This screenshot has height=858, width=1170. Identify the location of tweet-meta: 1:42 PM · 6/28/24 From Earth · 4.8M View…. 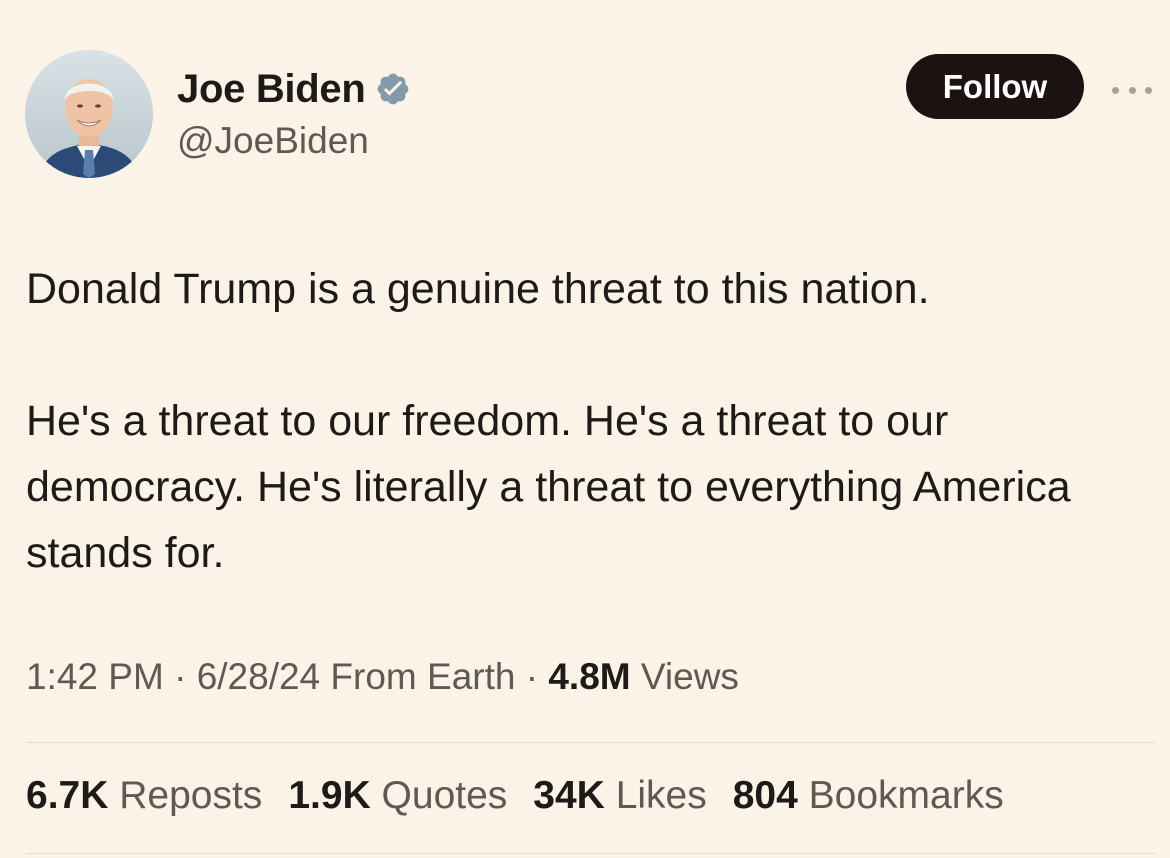
(382, 677).